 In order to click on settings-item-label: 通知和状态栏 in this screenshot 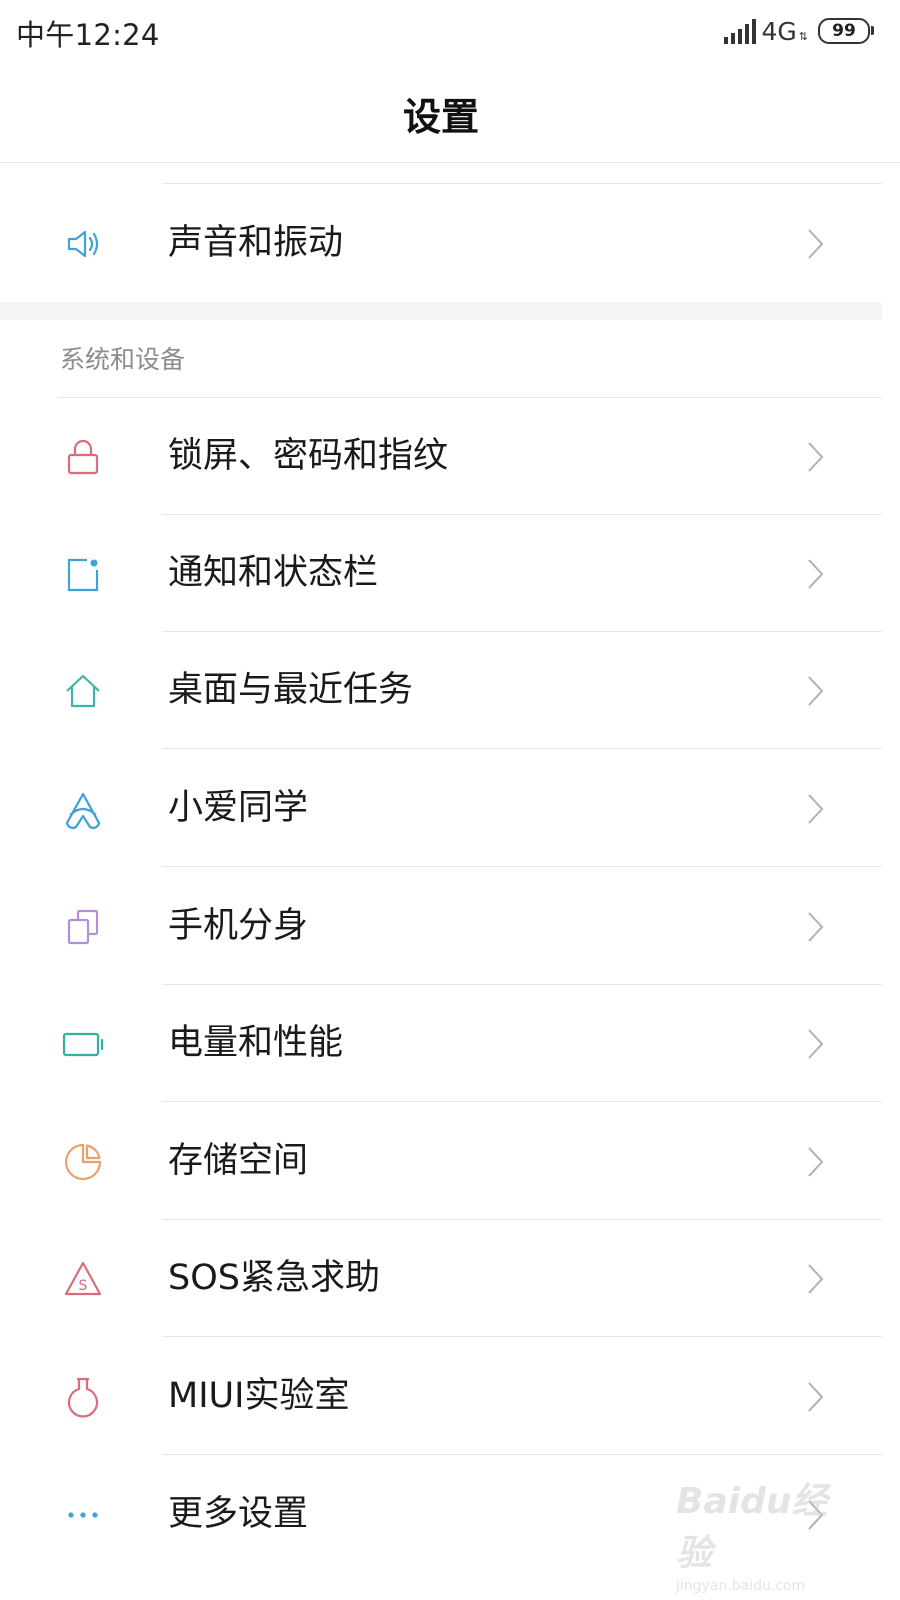, I will do `click(273, 573)`.